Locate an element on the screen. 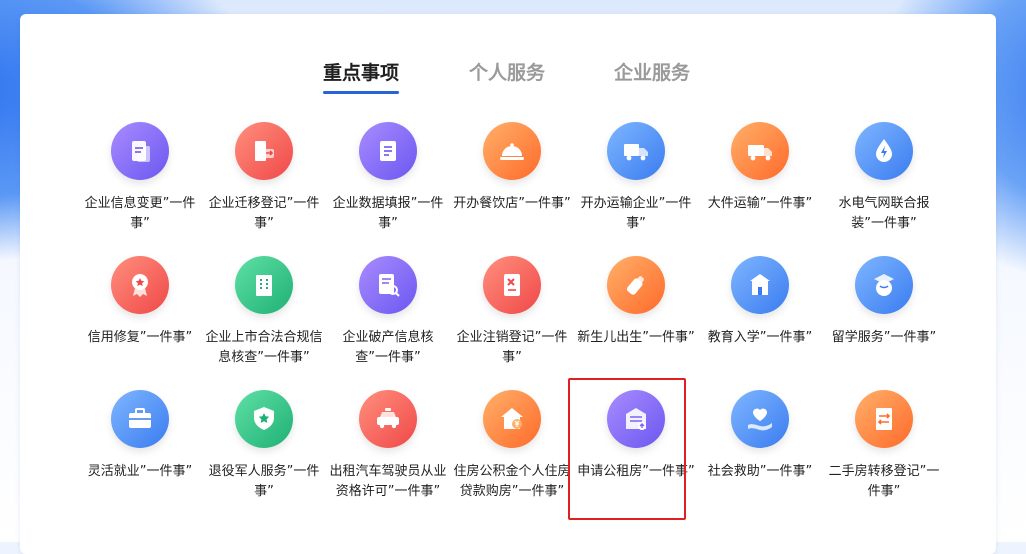  service-item: 企业上市合法合规信息核查”一件事” is located at coordinates (264, 312).